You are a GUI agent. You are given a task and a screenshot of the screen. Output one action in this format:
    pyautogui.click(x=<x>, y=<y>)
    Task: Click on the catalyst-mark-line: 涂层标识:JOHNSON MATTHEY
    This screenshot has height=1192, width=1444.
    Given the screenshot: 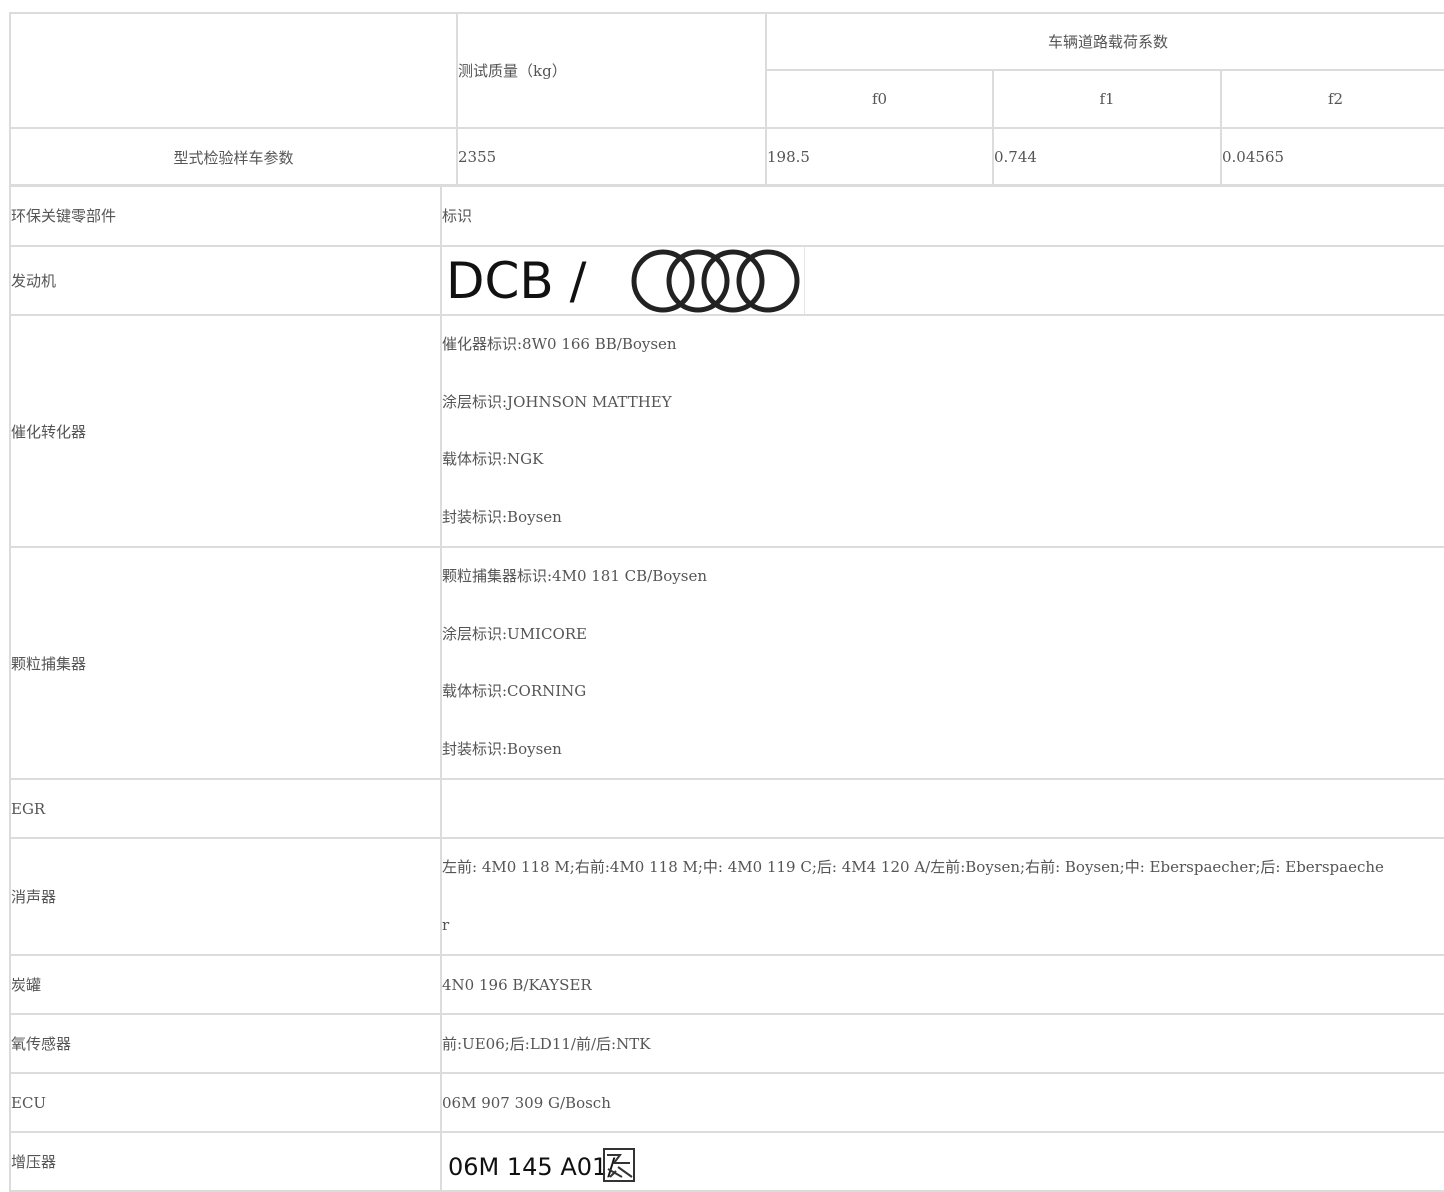 What is the action you would take?
    pyautogui.click(x=557, y=401)
    